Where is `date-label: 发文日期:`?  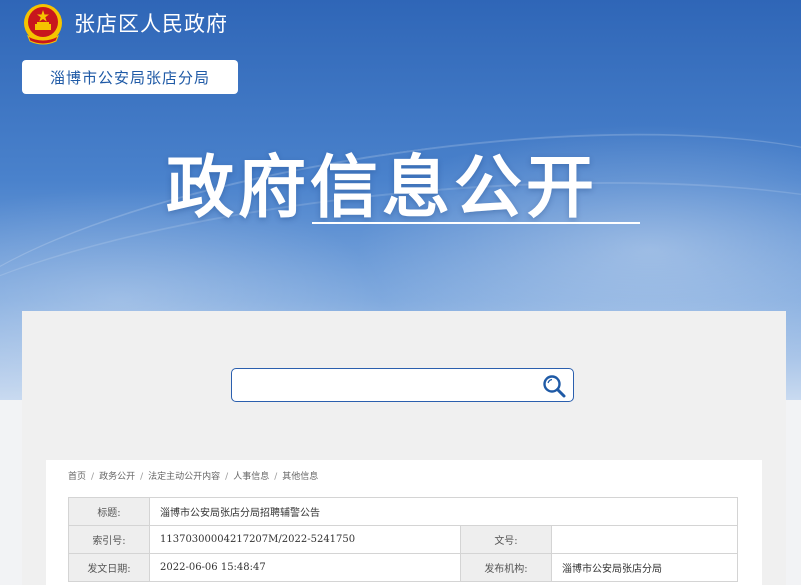 date-label: 发文日期: is located at coordinates (109, 567).